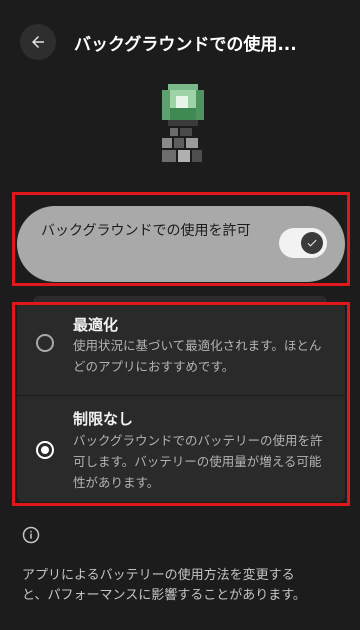 The width and height of the screenshot is (360, 630). I want to click on arrow-left-icon, so click(38, 42).